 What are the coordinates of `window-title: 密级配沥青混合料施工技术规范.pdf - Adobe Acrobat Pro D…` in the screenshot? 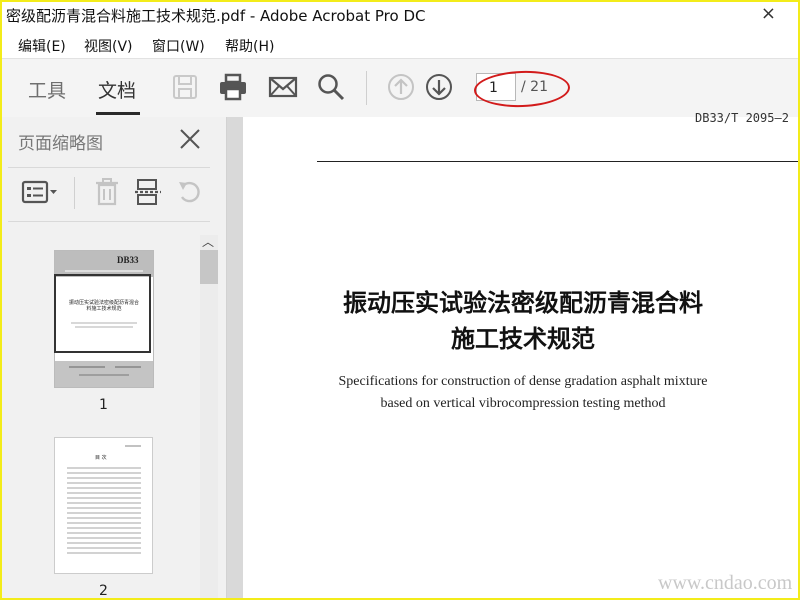 It's located at (216, 16).